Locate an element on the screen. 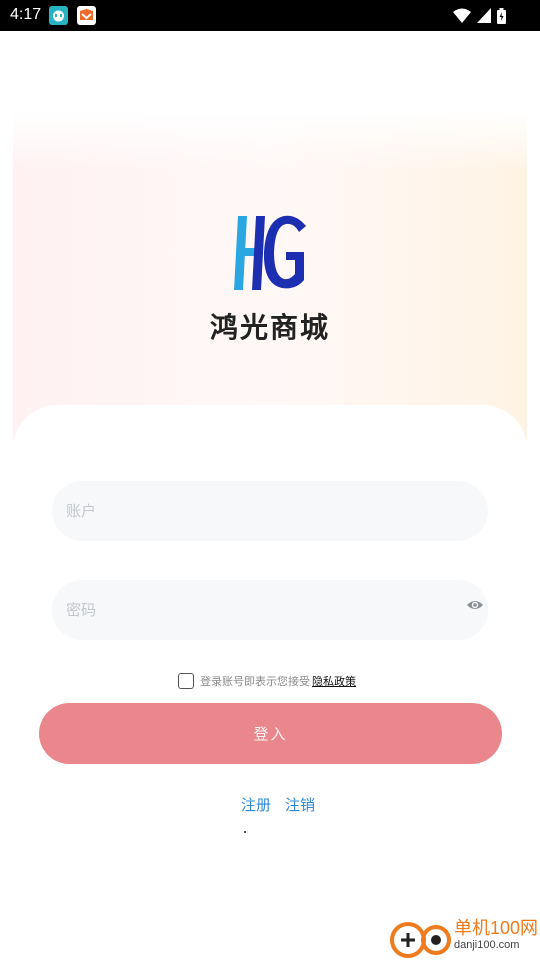  watermark-text: 单机100网 danji100.com is located at coordinates (496, 935).